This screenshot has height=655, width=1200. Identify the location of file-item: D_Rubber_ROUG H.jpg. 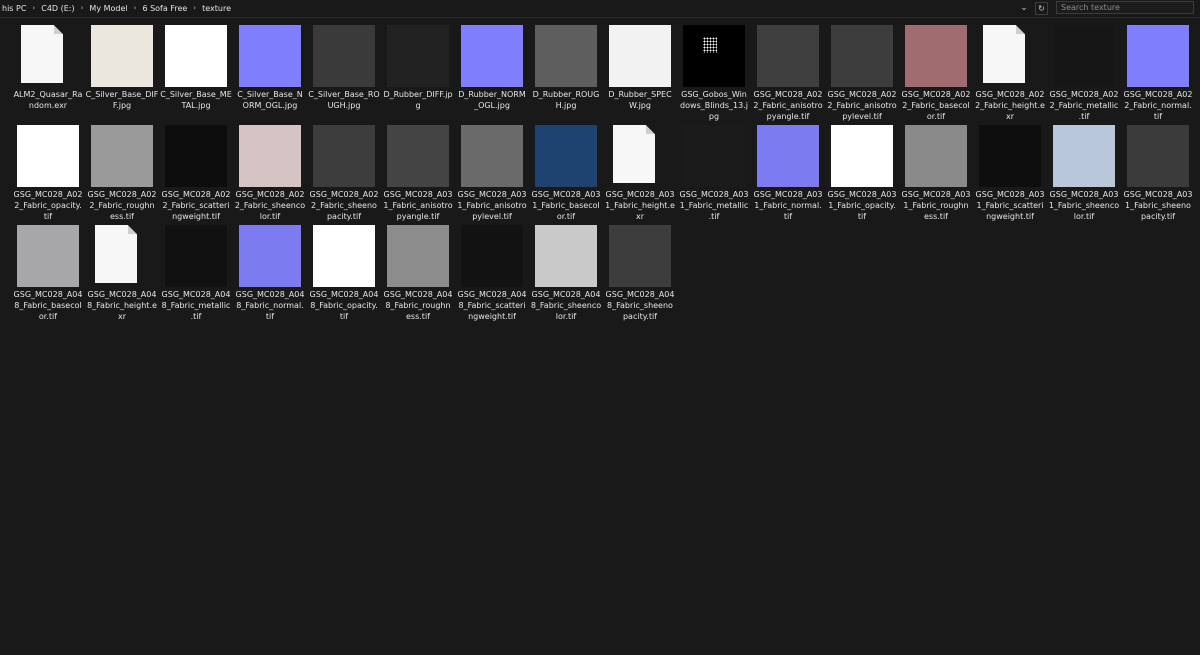
(562, 72).